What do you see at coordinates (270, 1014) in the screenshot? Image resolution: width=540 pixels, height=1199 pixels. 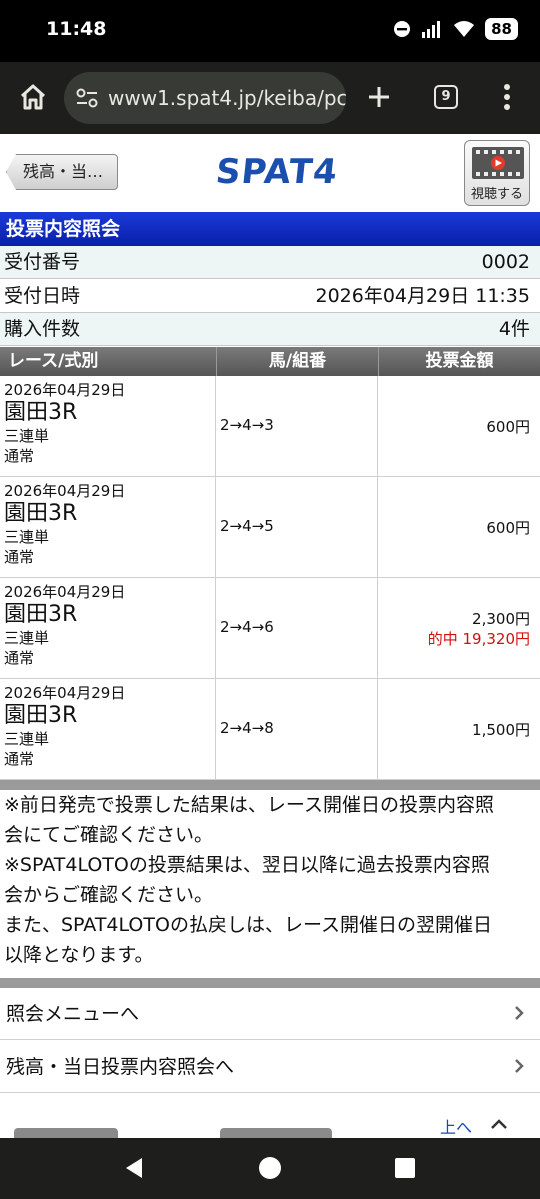 I see `inquiry-menu-link: 照会メニューへ` at bounding box center [270, 1014].